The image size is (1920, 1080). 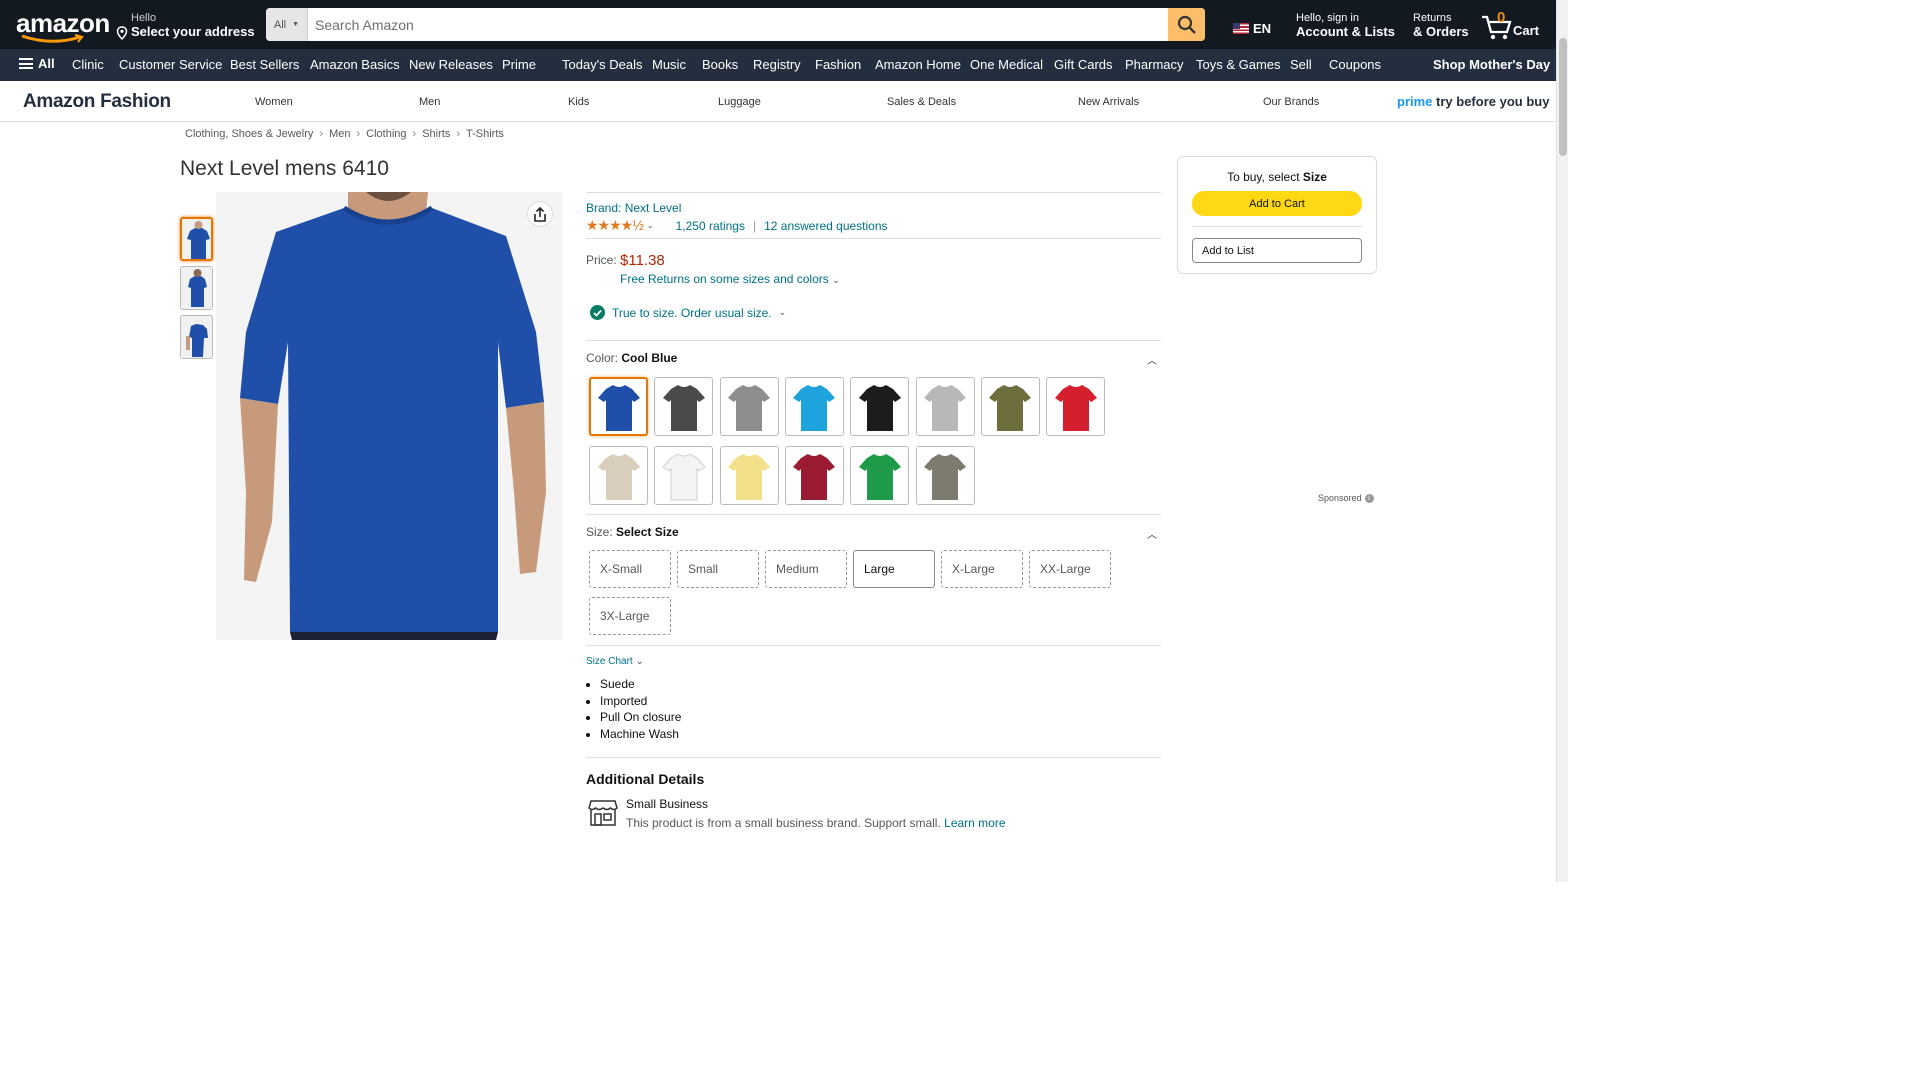 I want to click on search-icon, so click(x=1186, y=24).